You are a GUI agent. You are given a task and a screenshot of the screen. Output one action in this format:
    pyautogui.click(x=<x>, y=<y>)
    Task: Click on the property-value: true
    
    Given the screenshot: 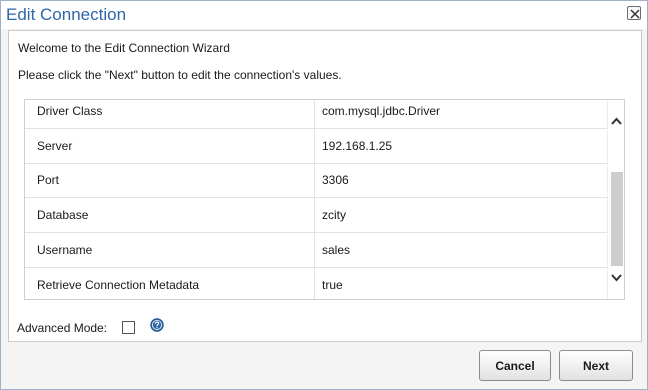 What is the action you would take?
    pyautogui.click(x=465, y=283)
    